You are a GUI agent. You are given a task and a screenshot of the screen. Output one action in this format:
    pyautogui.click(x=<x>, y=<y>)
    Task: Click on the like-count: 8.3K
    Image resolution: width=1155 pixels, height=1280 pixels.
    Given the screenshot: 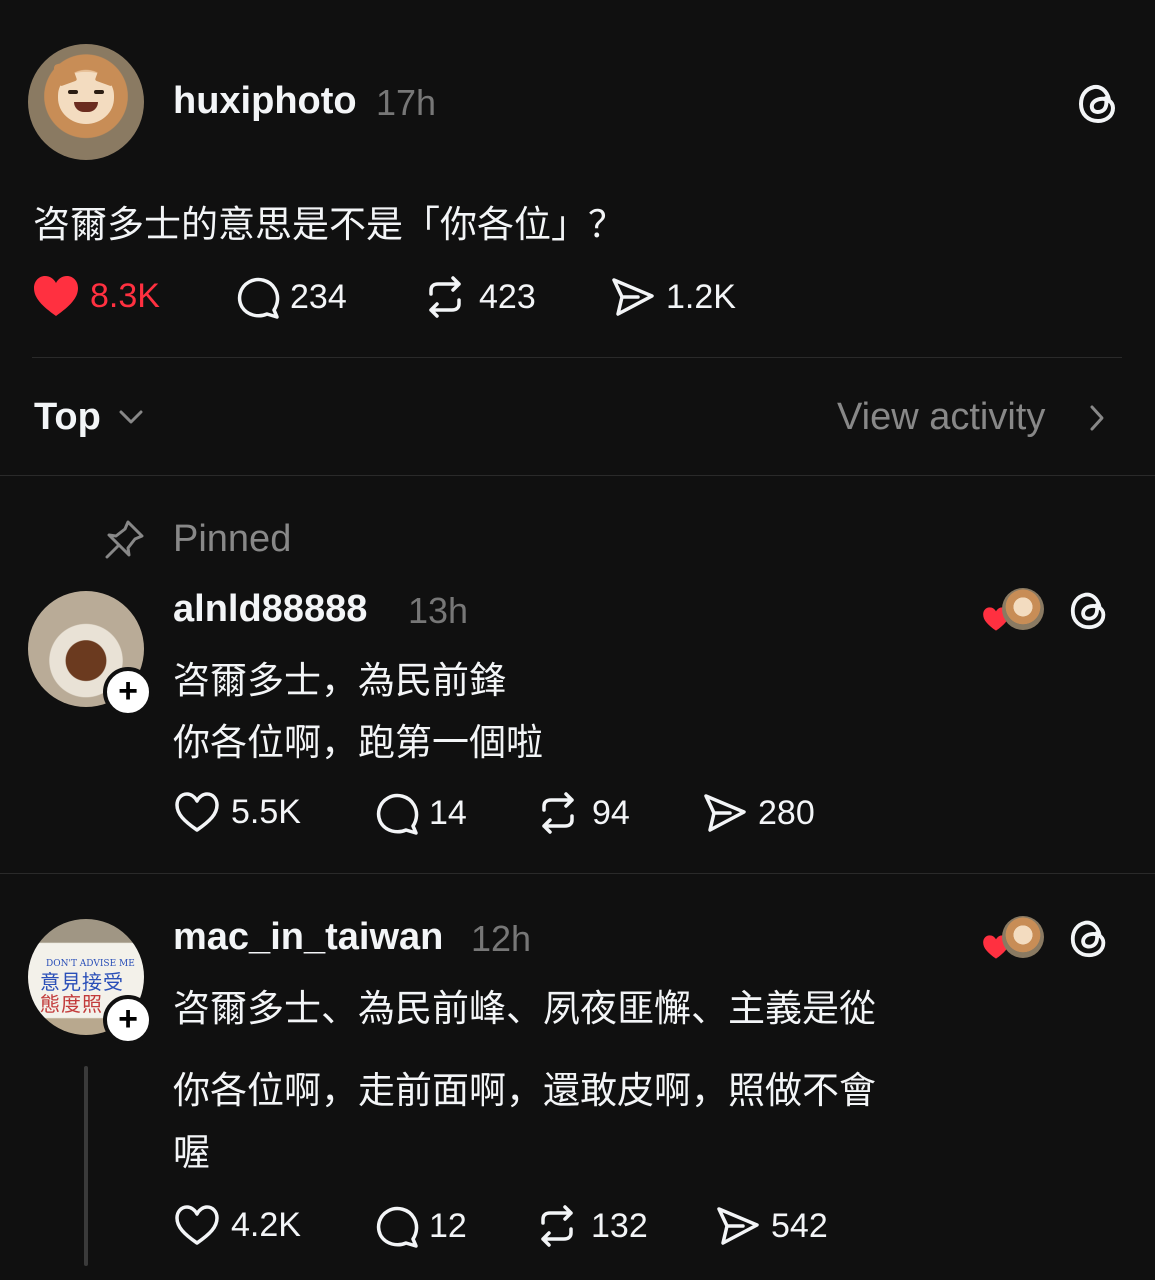 What is the action you would take?
    pyautogui.click(x=125, y=295)
    